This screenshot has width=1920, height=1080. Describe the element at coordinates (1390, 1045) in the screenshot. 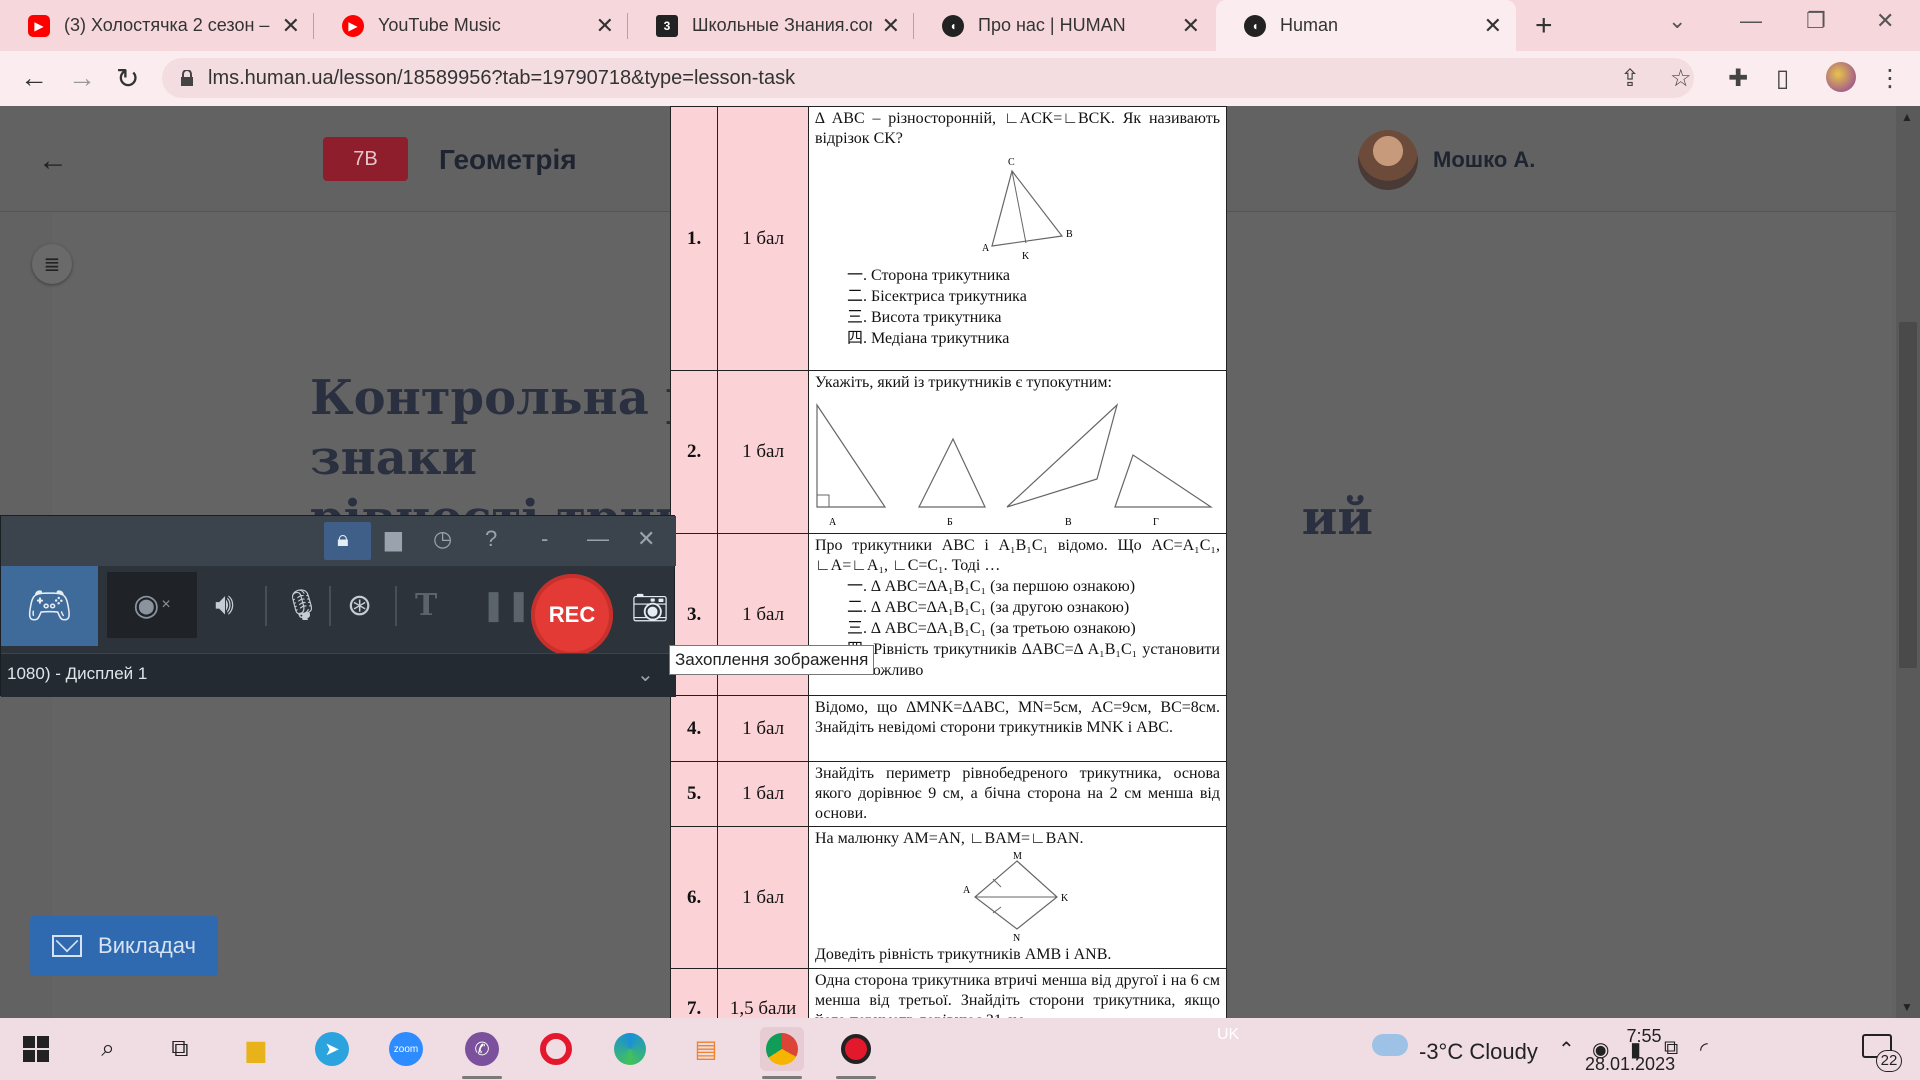

I see `cloud-icon` at that location.